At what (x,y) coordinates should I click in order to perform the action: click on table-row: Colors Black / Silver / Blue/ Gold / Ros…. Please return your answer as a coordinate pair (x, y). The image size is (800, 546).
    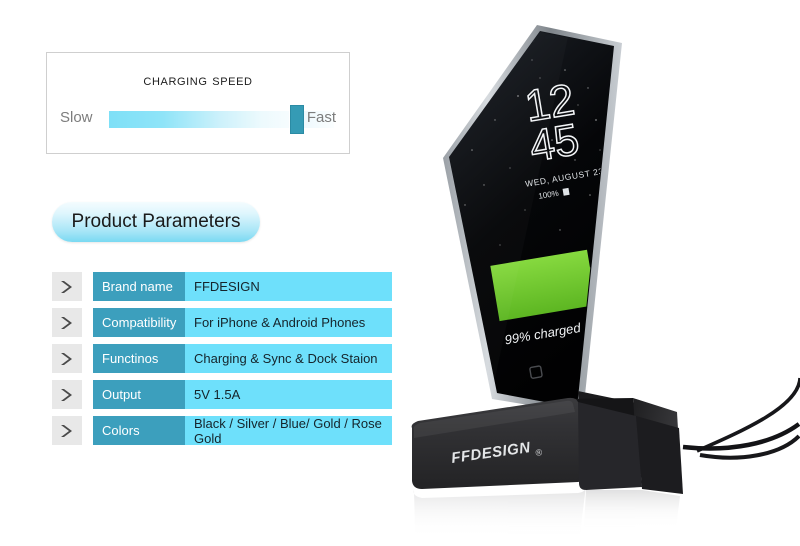
    Looking at the image, I should click on (222, 431).